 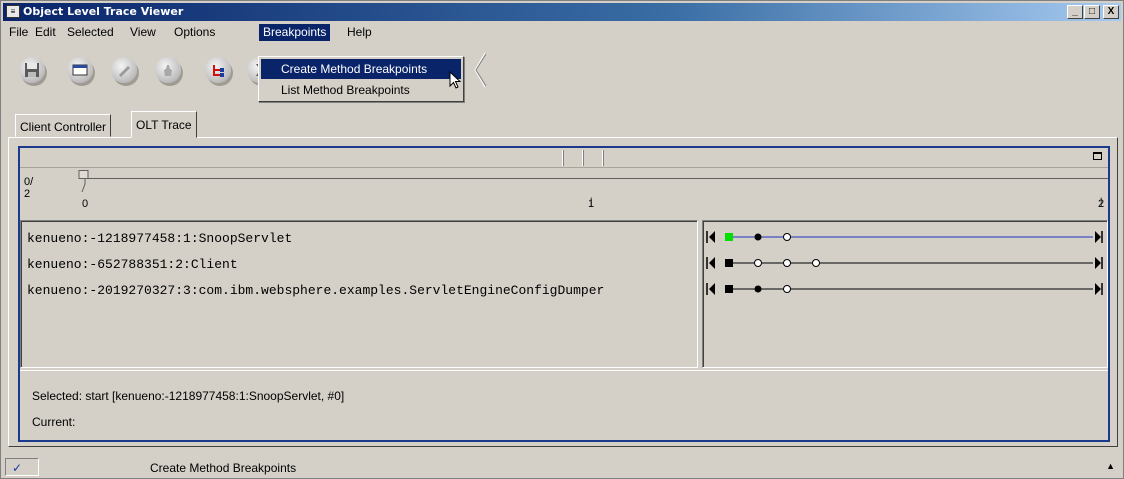 I want to click on app-icon: ≡, so click(x=13, y=11).